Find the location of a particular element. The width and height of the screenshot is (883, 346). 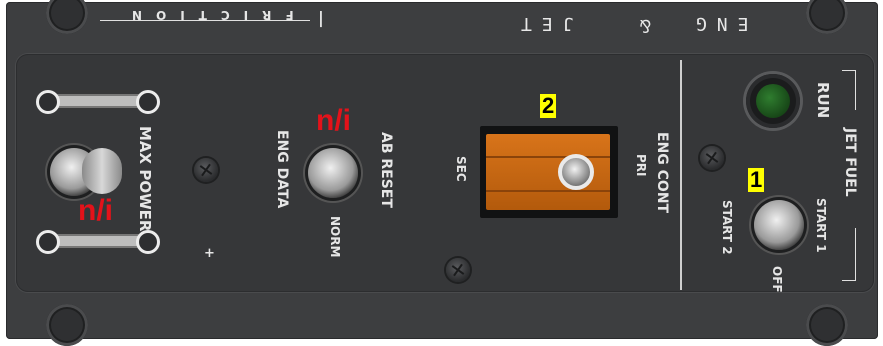

header-amp-label: & is located at coordinates (643, 25).